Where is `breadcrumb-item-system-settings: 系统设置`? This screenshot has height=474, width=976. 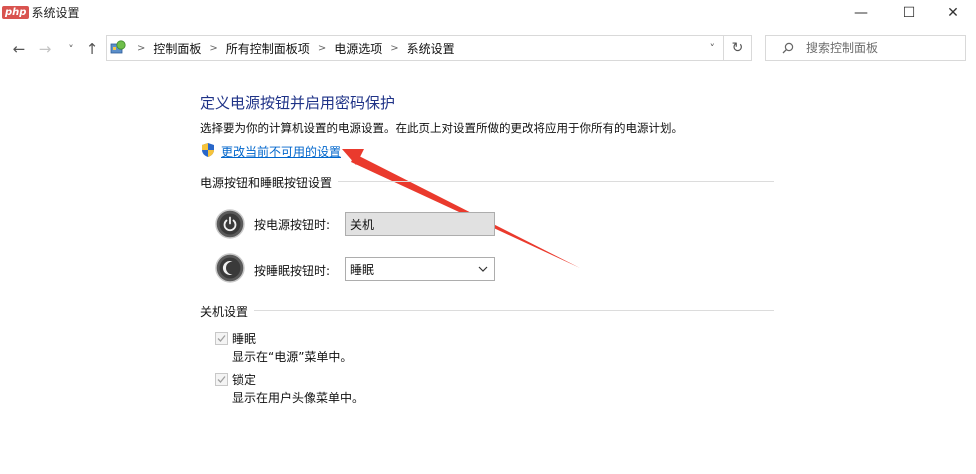
breadcrumb-item-system-settings: 系统设置 is located at coordinates (431, 48).